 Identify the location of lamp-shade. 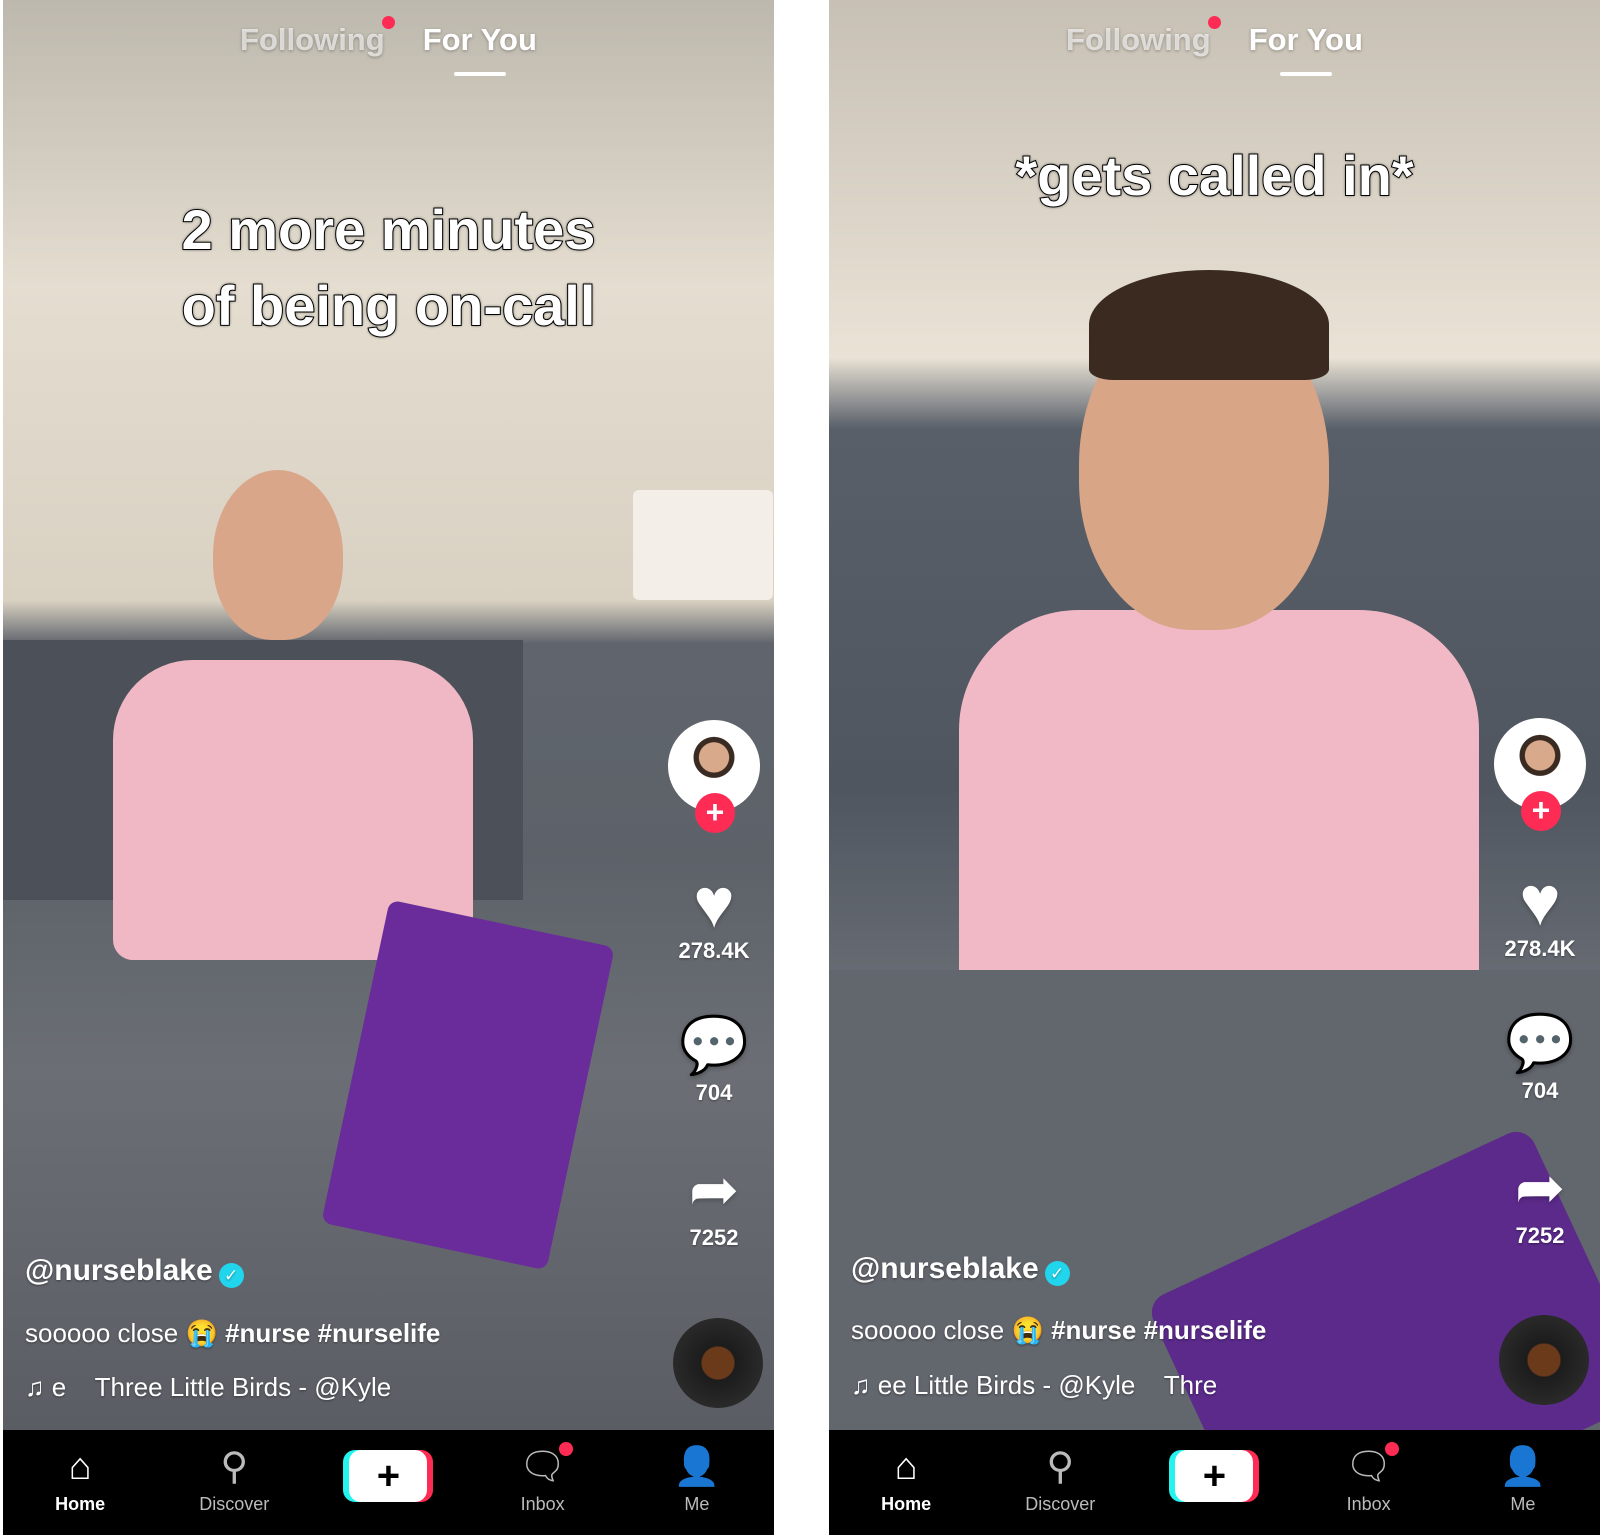
(703, 545).